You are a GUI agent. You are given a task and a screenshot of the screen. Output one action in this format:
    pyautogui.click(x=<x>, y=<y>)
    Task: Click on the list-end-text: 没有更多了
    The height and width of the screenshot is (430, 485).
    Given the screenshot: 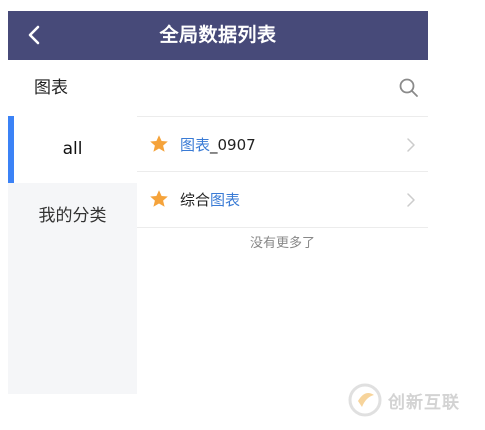 What is the action you would take?
    pyautogui.click(x=282, y=243)
    